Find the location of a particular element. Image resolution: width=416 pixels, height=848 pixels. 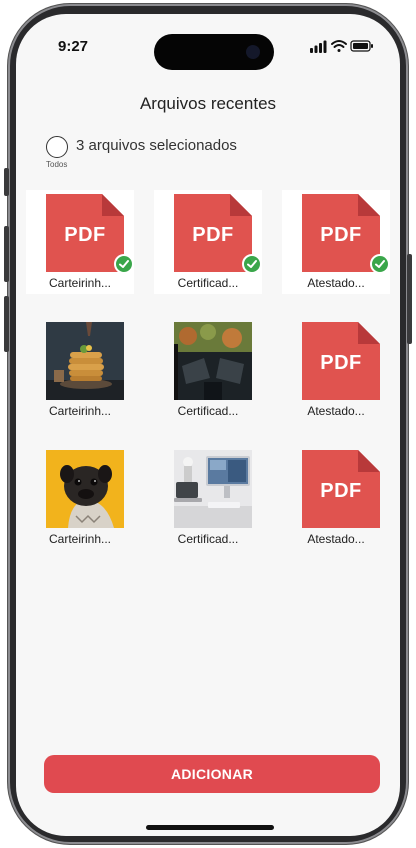

mute-switch is located at coordinates (6, 182).